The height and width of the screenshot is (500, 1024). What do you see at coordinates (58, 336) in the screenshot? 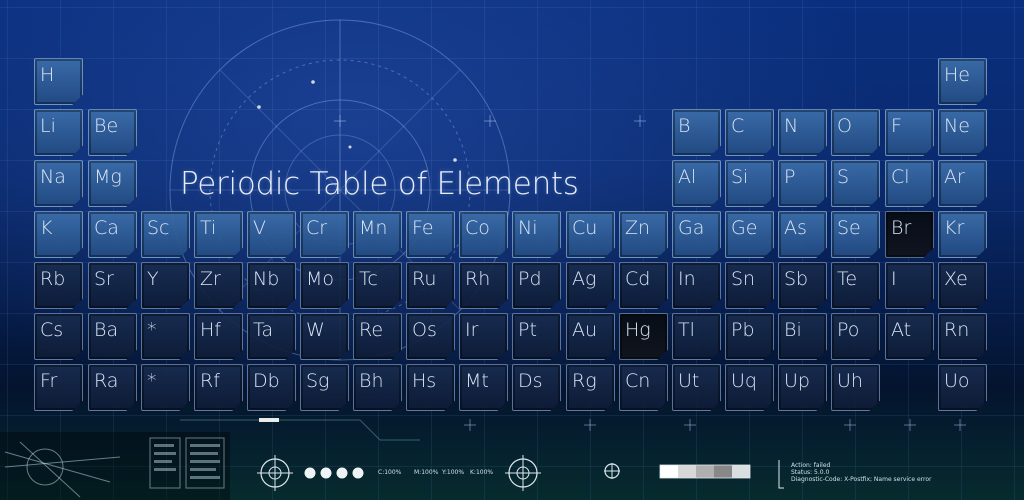
I see `element-cell: Cs` at bounding box center [58, 336].